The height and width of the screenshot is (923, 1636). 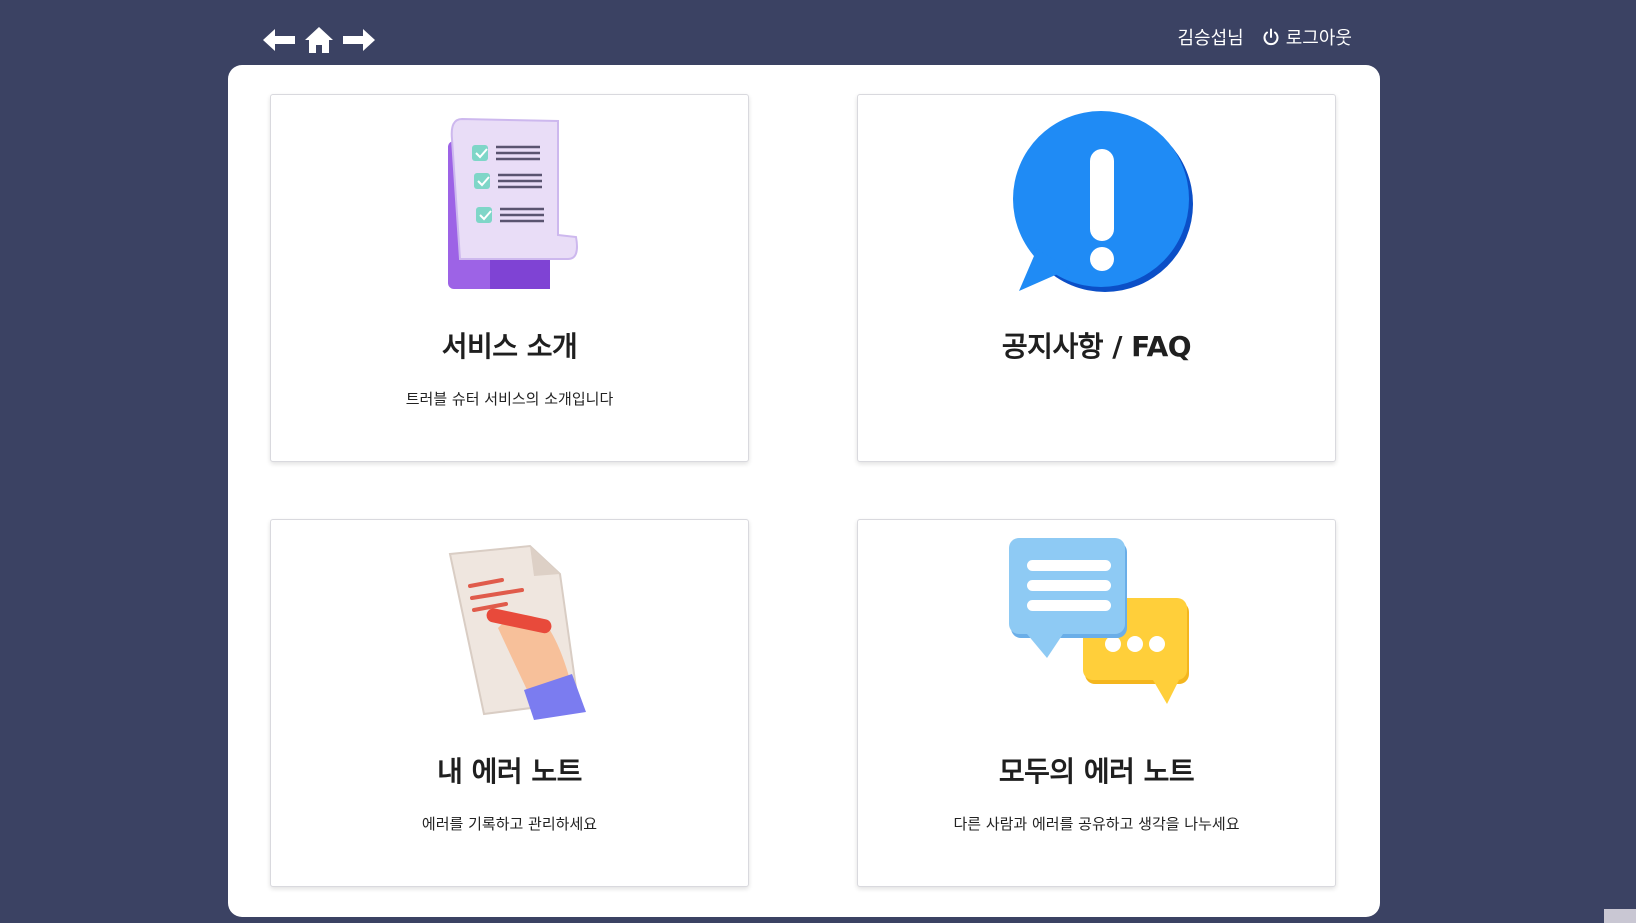 What do you see at coordinates (509, 399) in the screenshot?
I see `card-description: 트러블 슈터 서비스의 소개입니다` at bounding box center [509, 399].